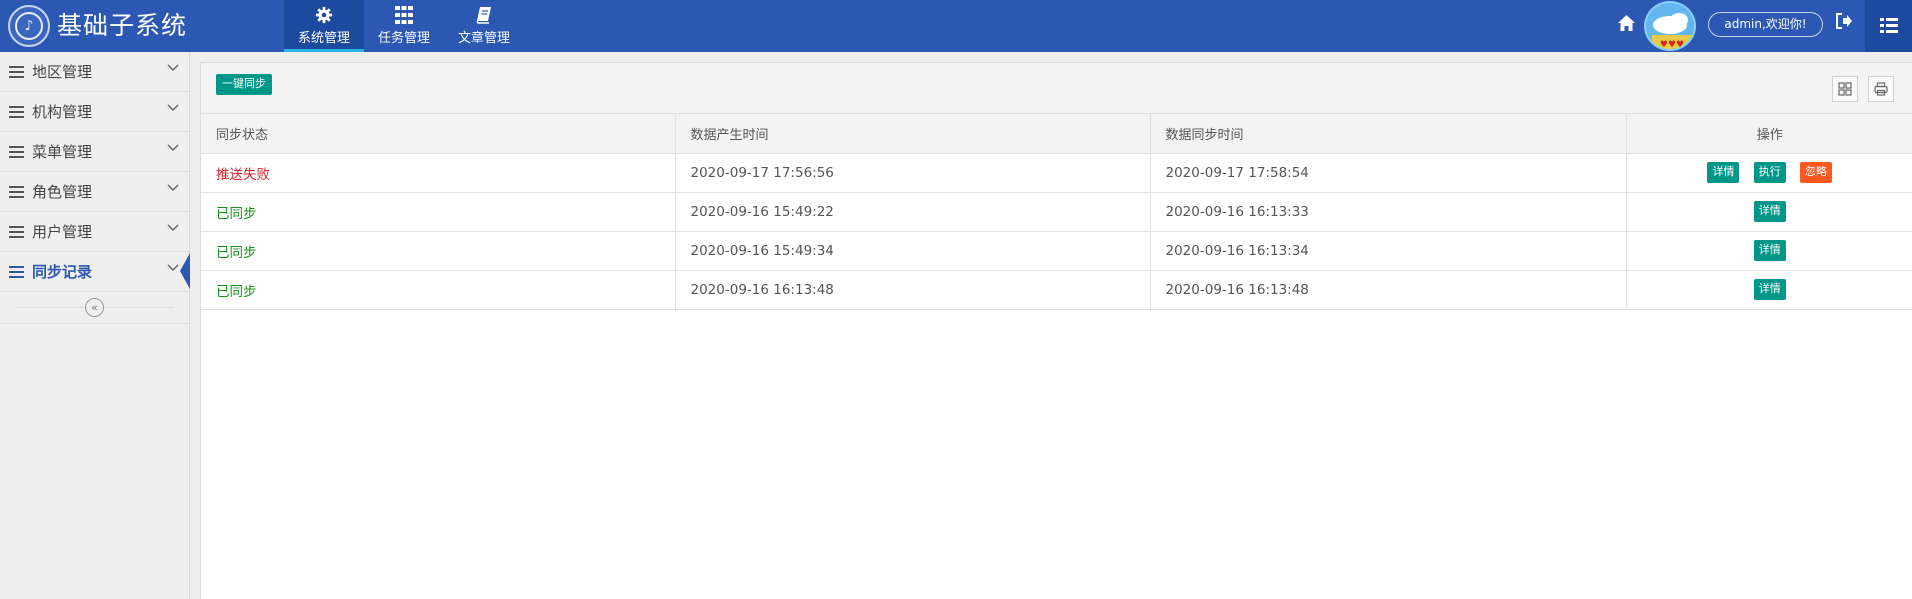  I want to click on table-toolbar: 一键同步, so click(1056, 88).